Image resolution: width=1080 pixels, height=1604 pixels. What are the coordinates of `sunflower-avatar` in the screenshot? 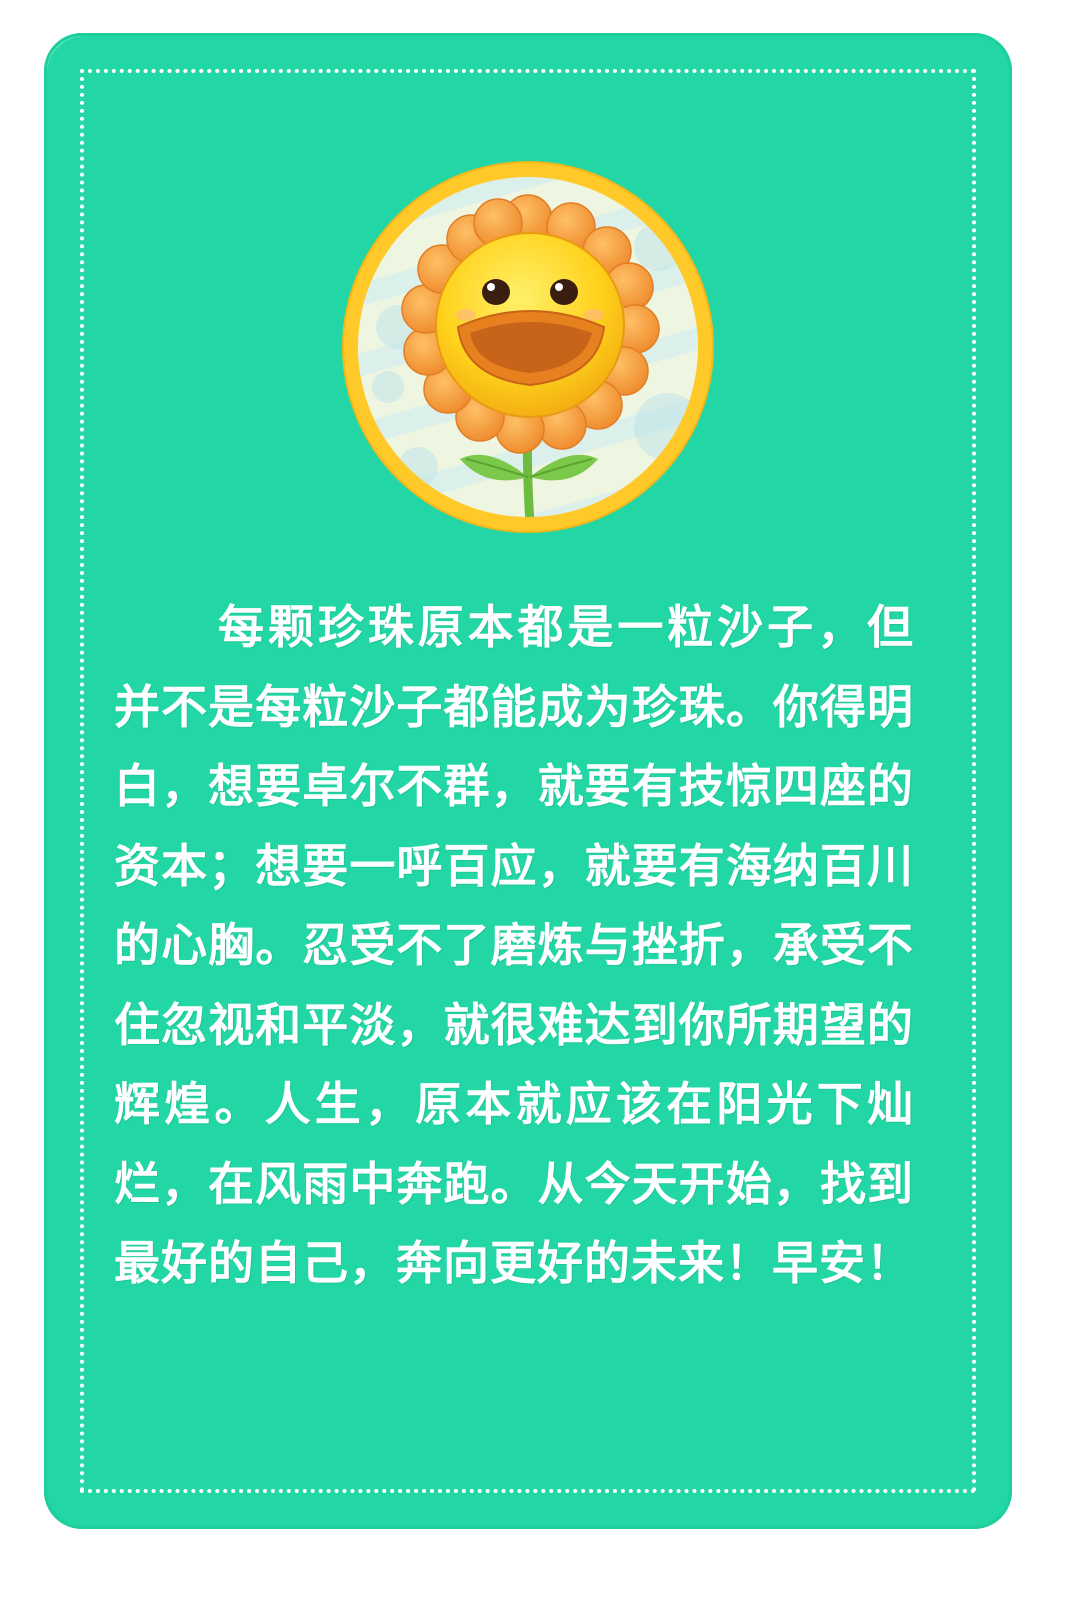 It's located at (528, 347).